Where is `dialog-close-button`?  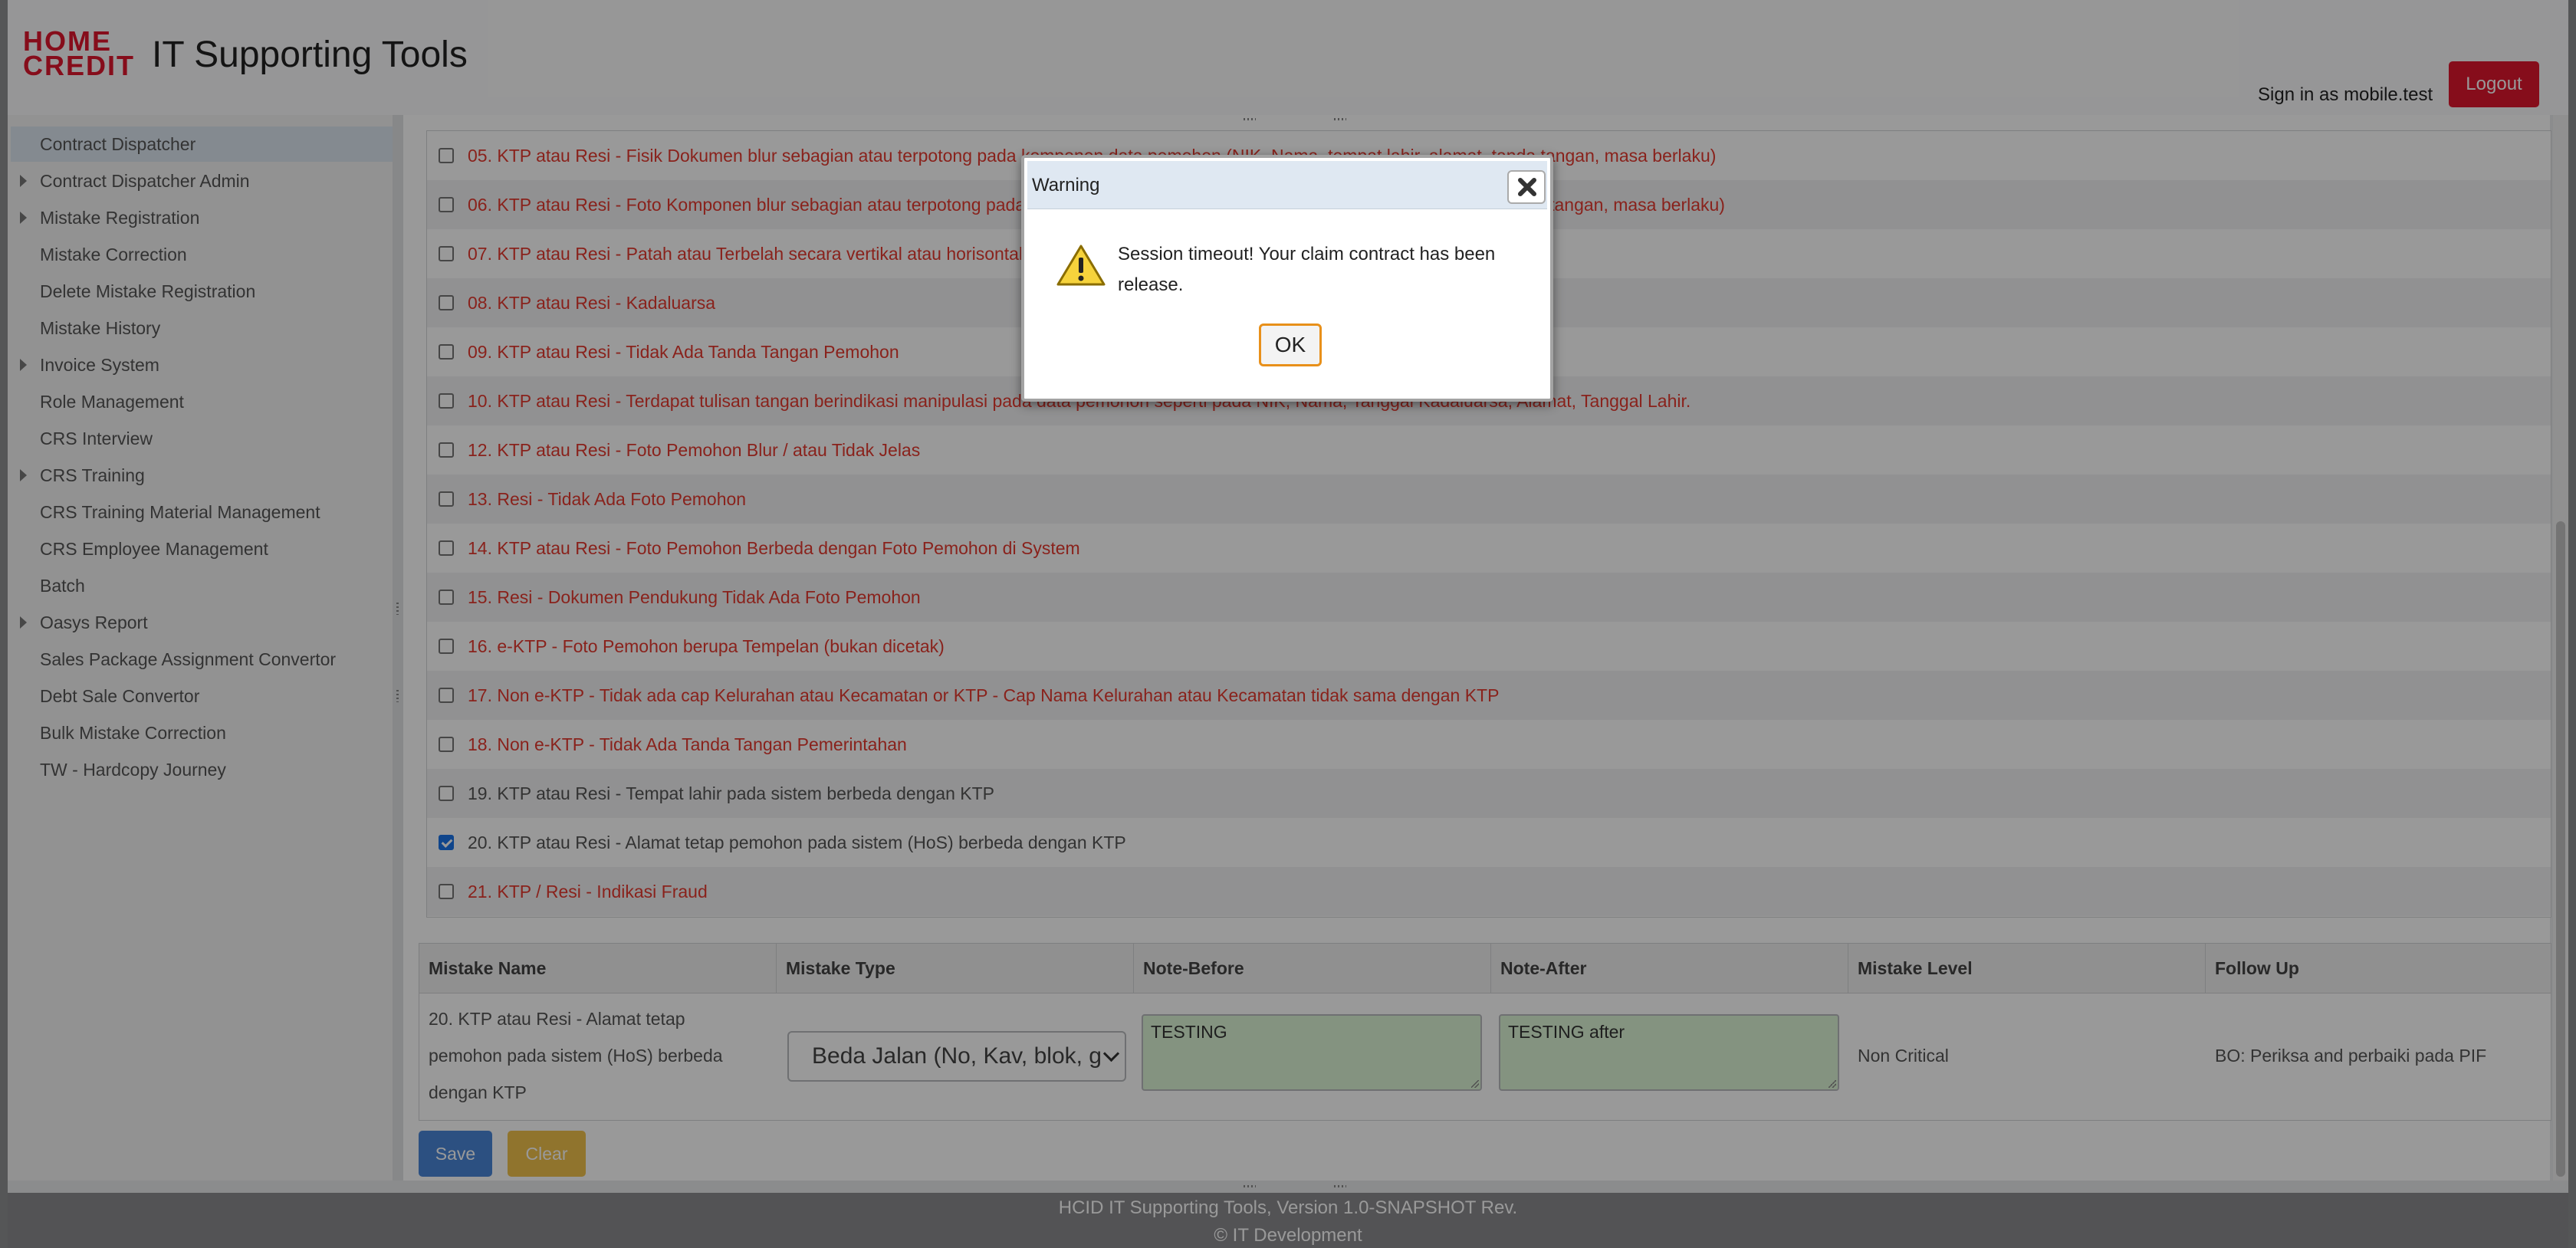 dialog-close-button is located at coordinates (1527, 187).